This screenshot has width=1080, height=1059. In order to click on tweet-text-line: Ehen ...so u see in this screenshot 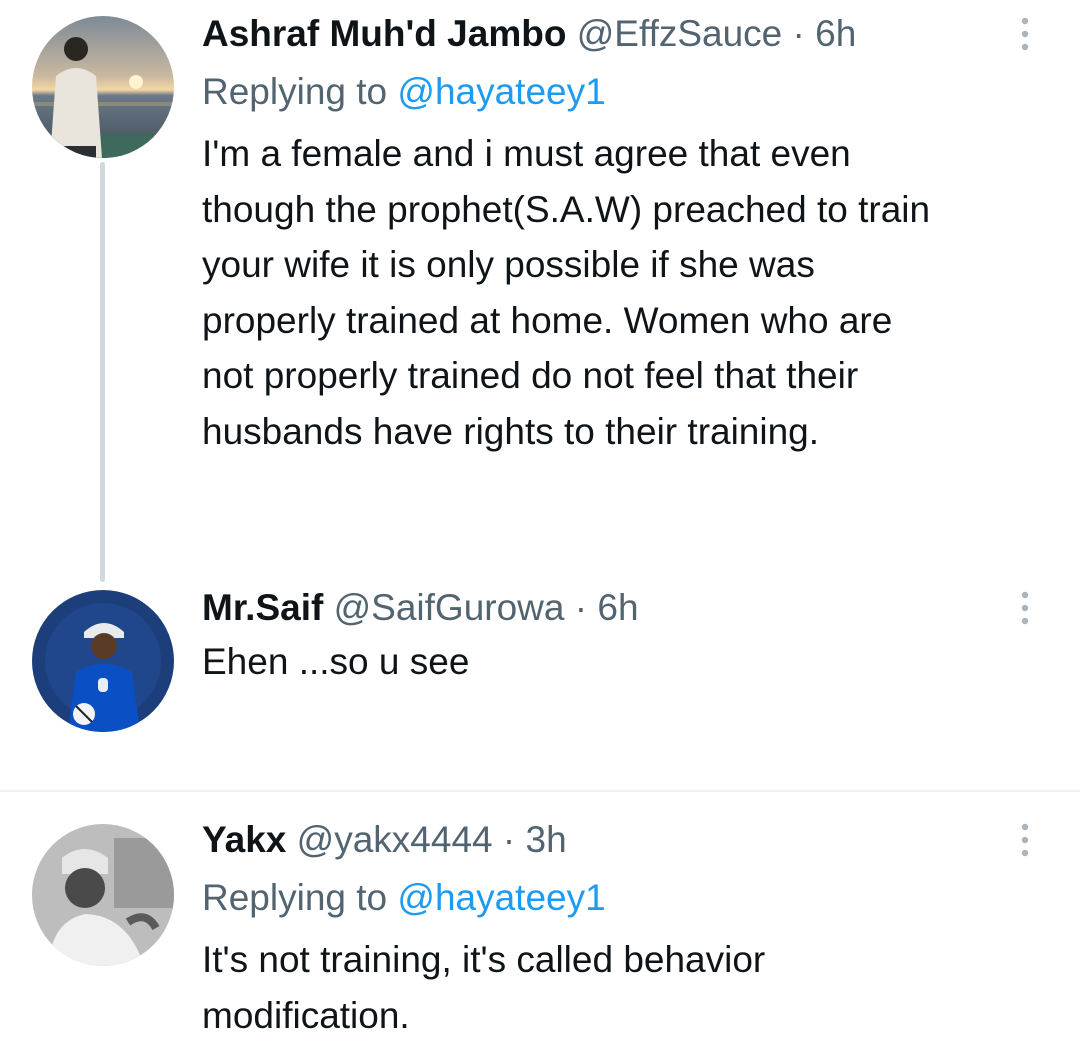, I will do `click(336, 661)`.